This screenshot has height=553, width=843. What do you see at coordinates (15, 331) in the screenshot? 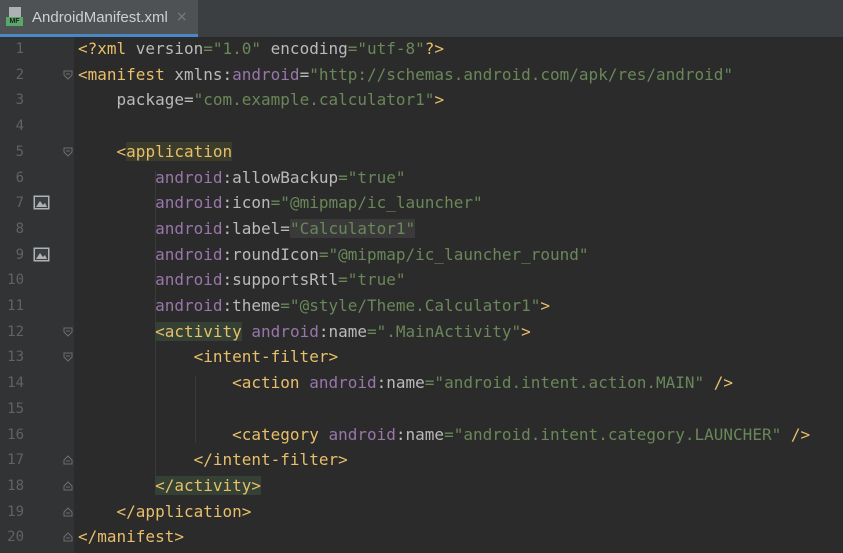
I see `line-number: 12` at bounding box center [15, 331].